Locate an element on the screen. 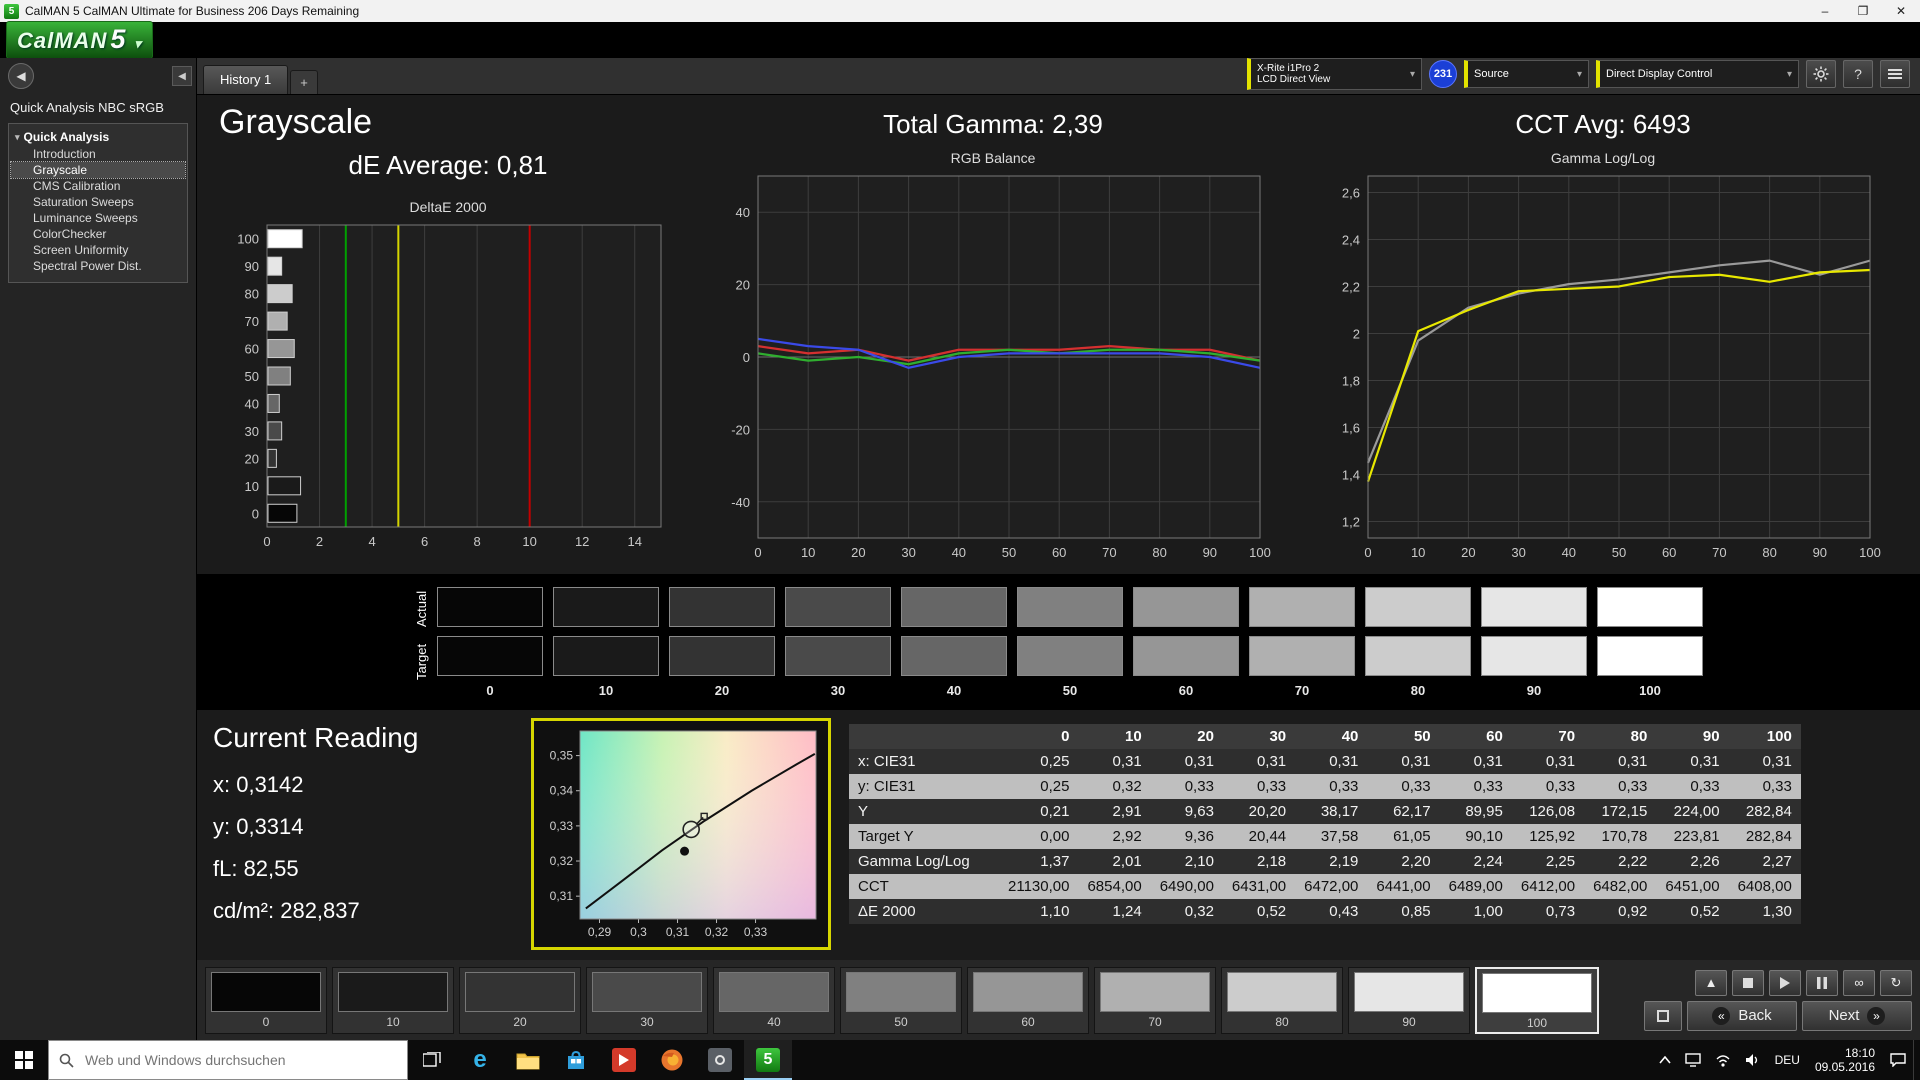 This screenshot has width=1920, height=1080. action-center-button is located at coordinates (1898, 1060).